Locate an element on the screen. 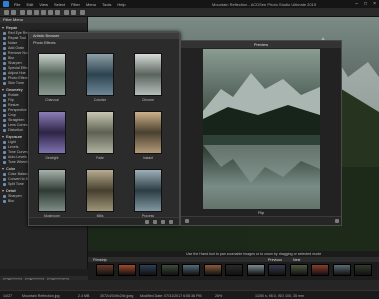  menu-menu: Menu is located at coordinates (91, 4).